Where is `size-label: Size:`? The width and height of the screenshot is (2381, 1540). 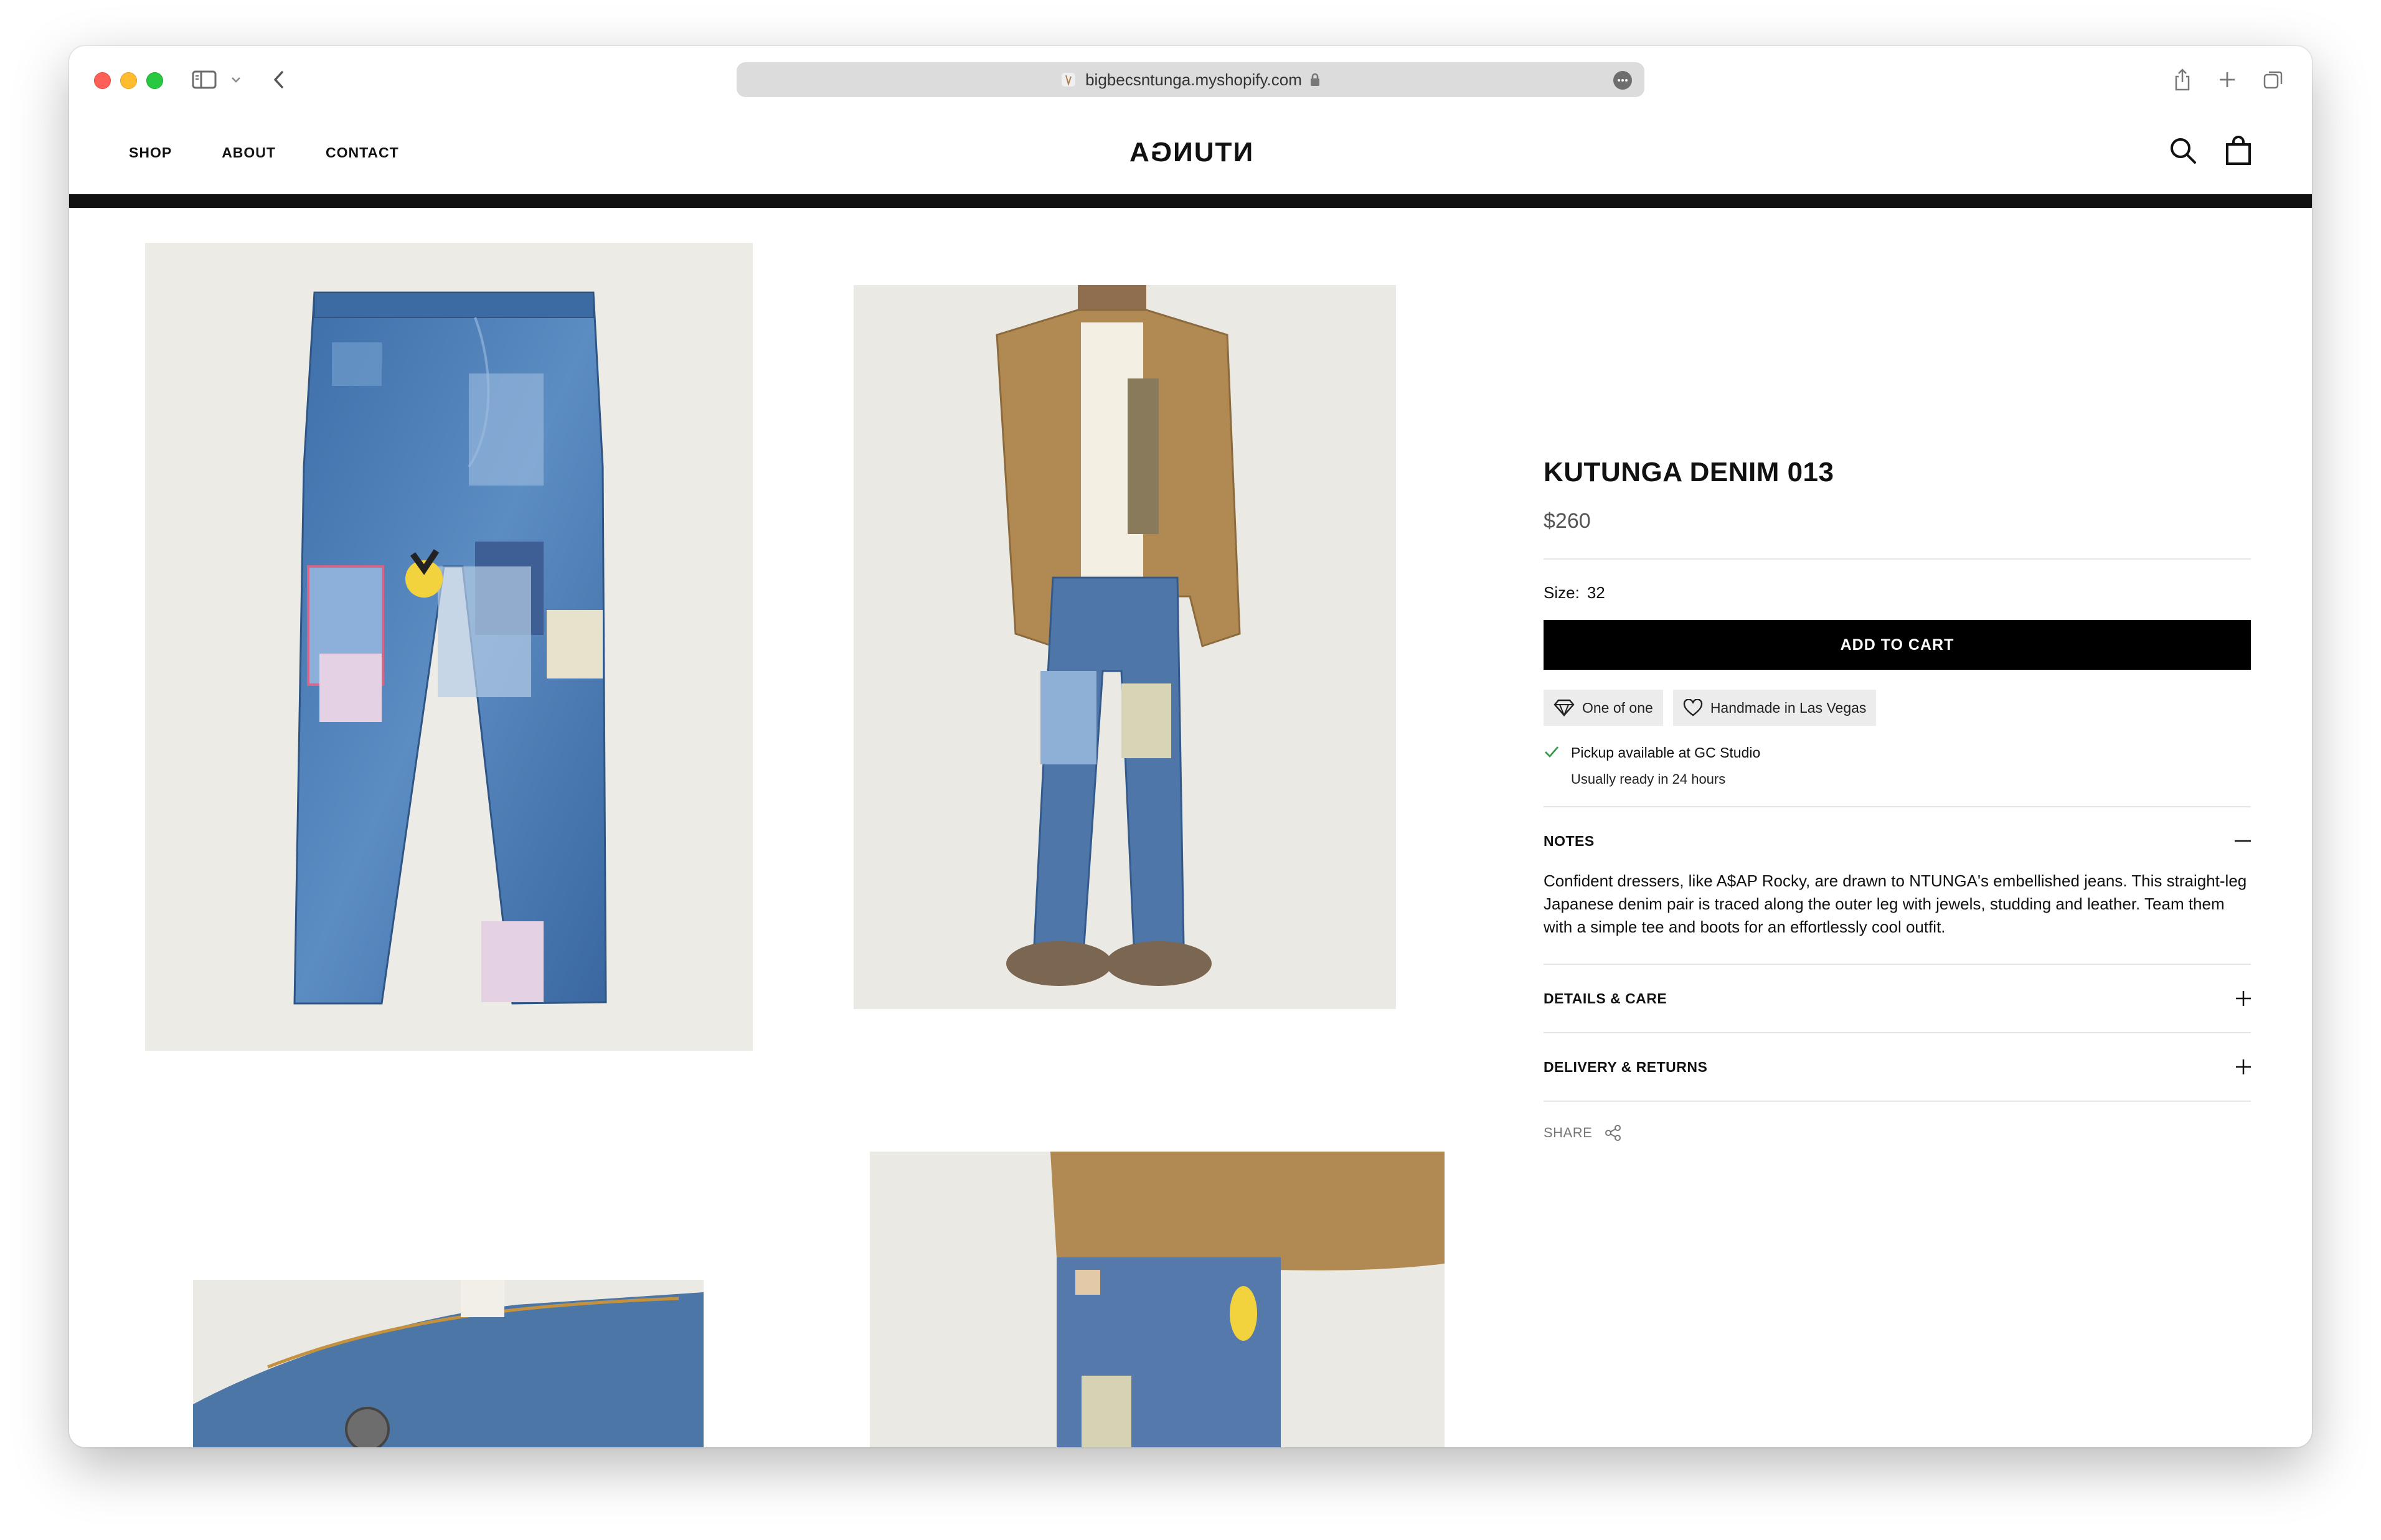
size-label: Size: is located at coordinates (1562, 592).